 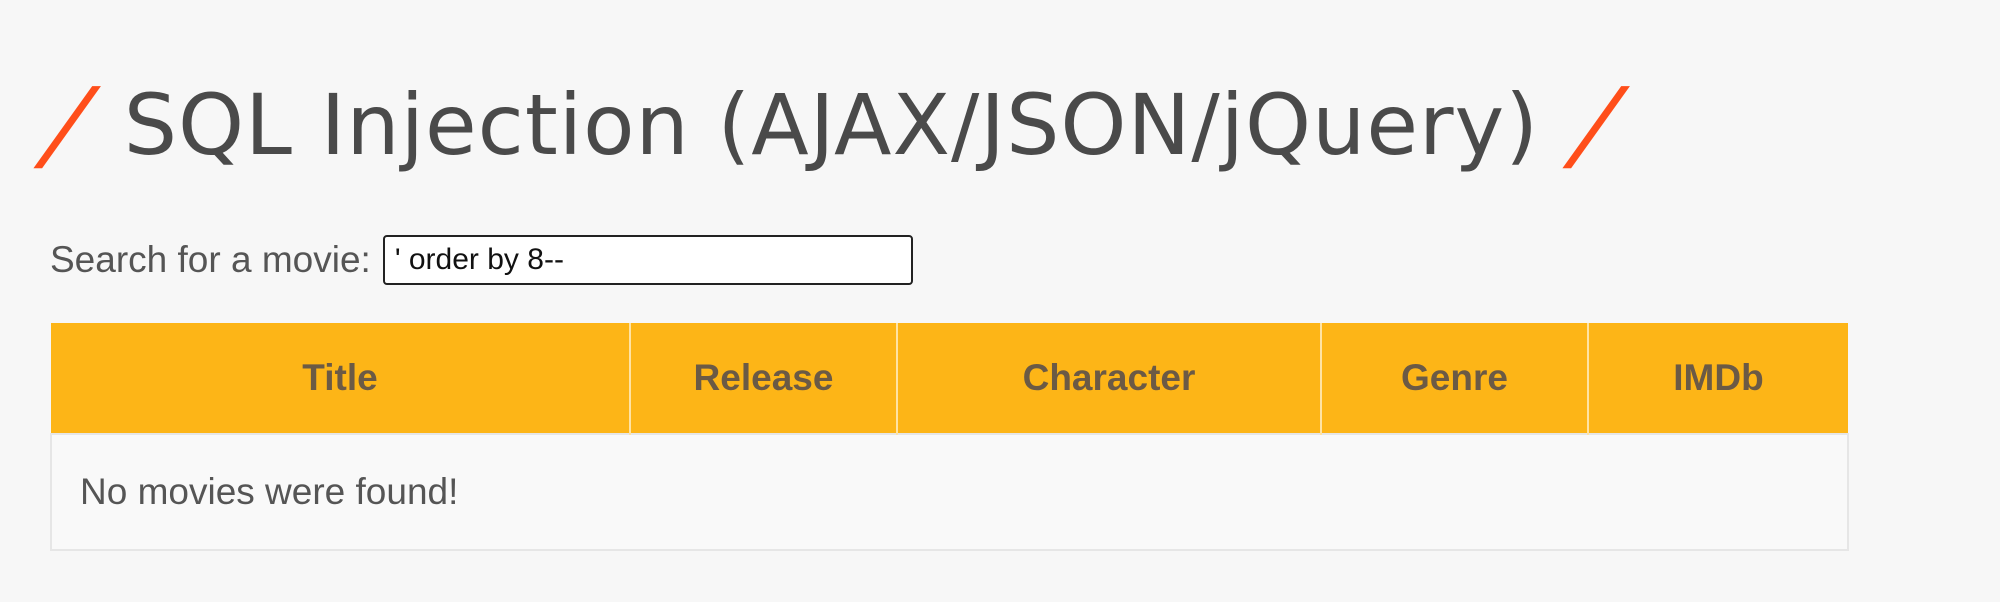 I want to click on title-slash-left: /, so click(x=67, y=124).